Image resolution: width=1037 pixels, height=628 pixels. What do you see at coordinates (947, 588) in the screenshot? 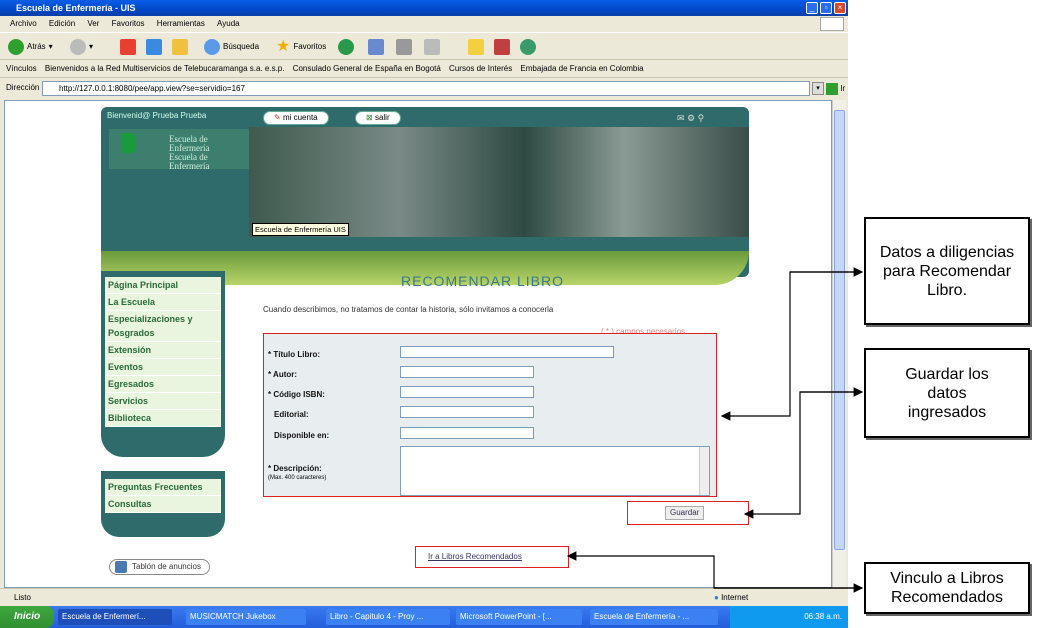
I see `callout-vinculo: Vinculo a Libros Recomendados` at bounding box center [947, 588].